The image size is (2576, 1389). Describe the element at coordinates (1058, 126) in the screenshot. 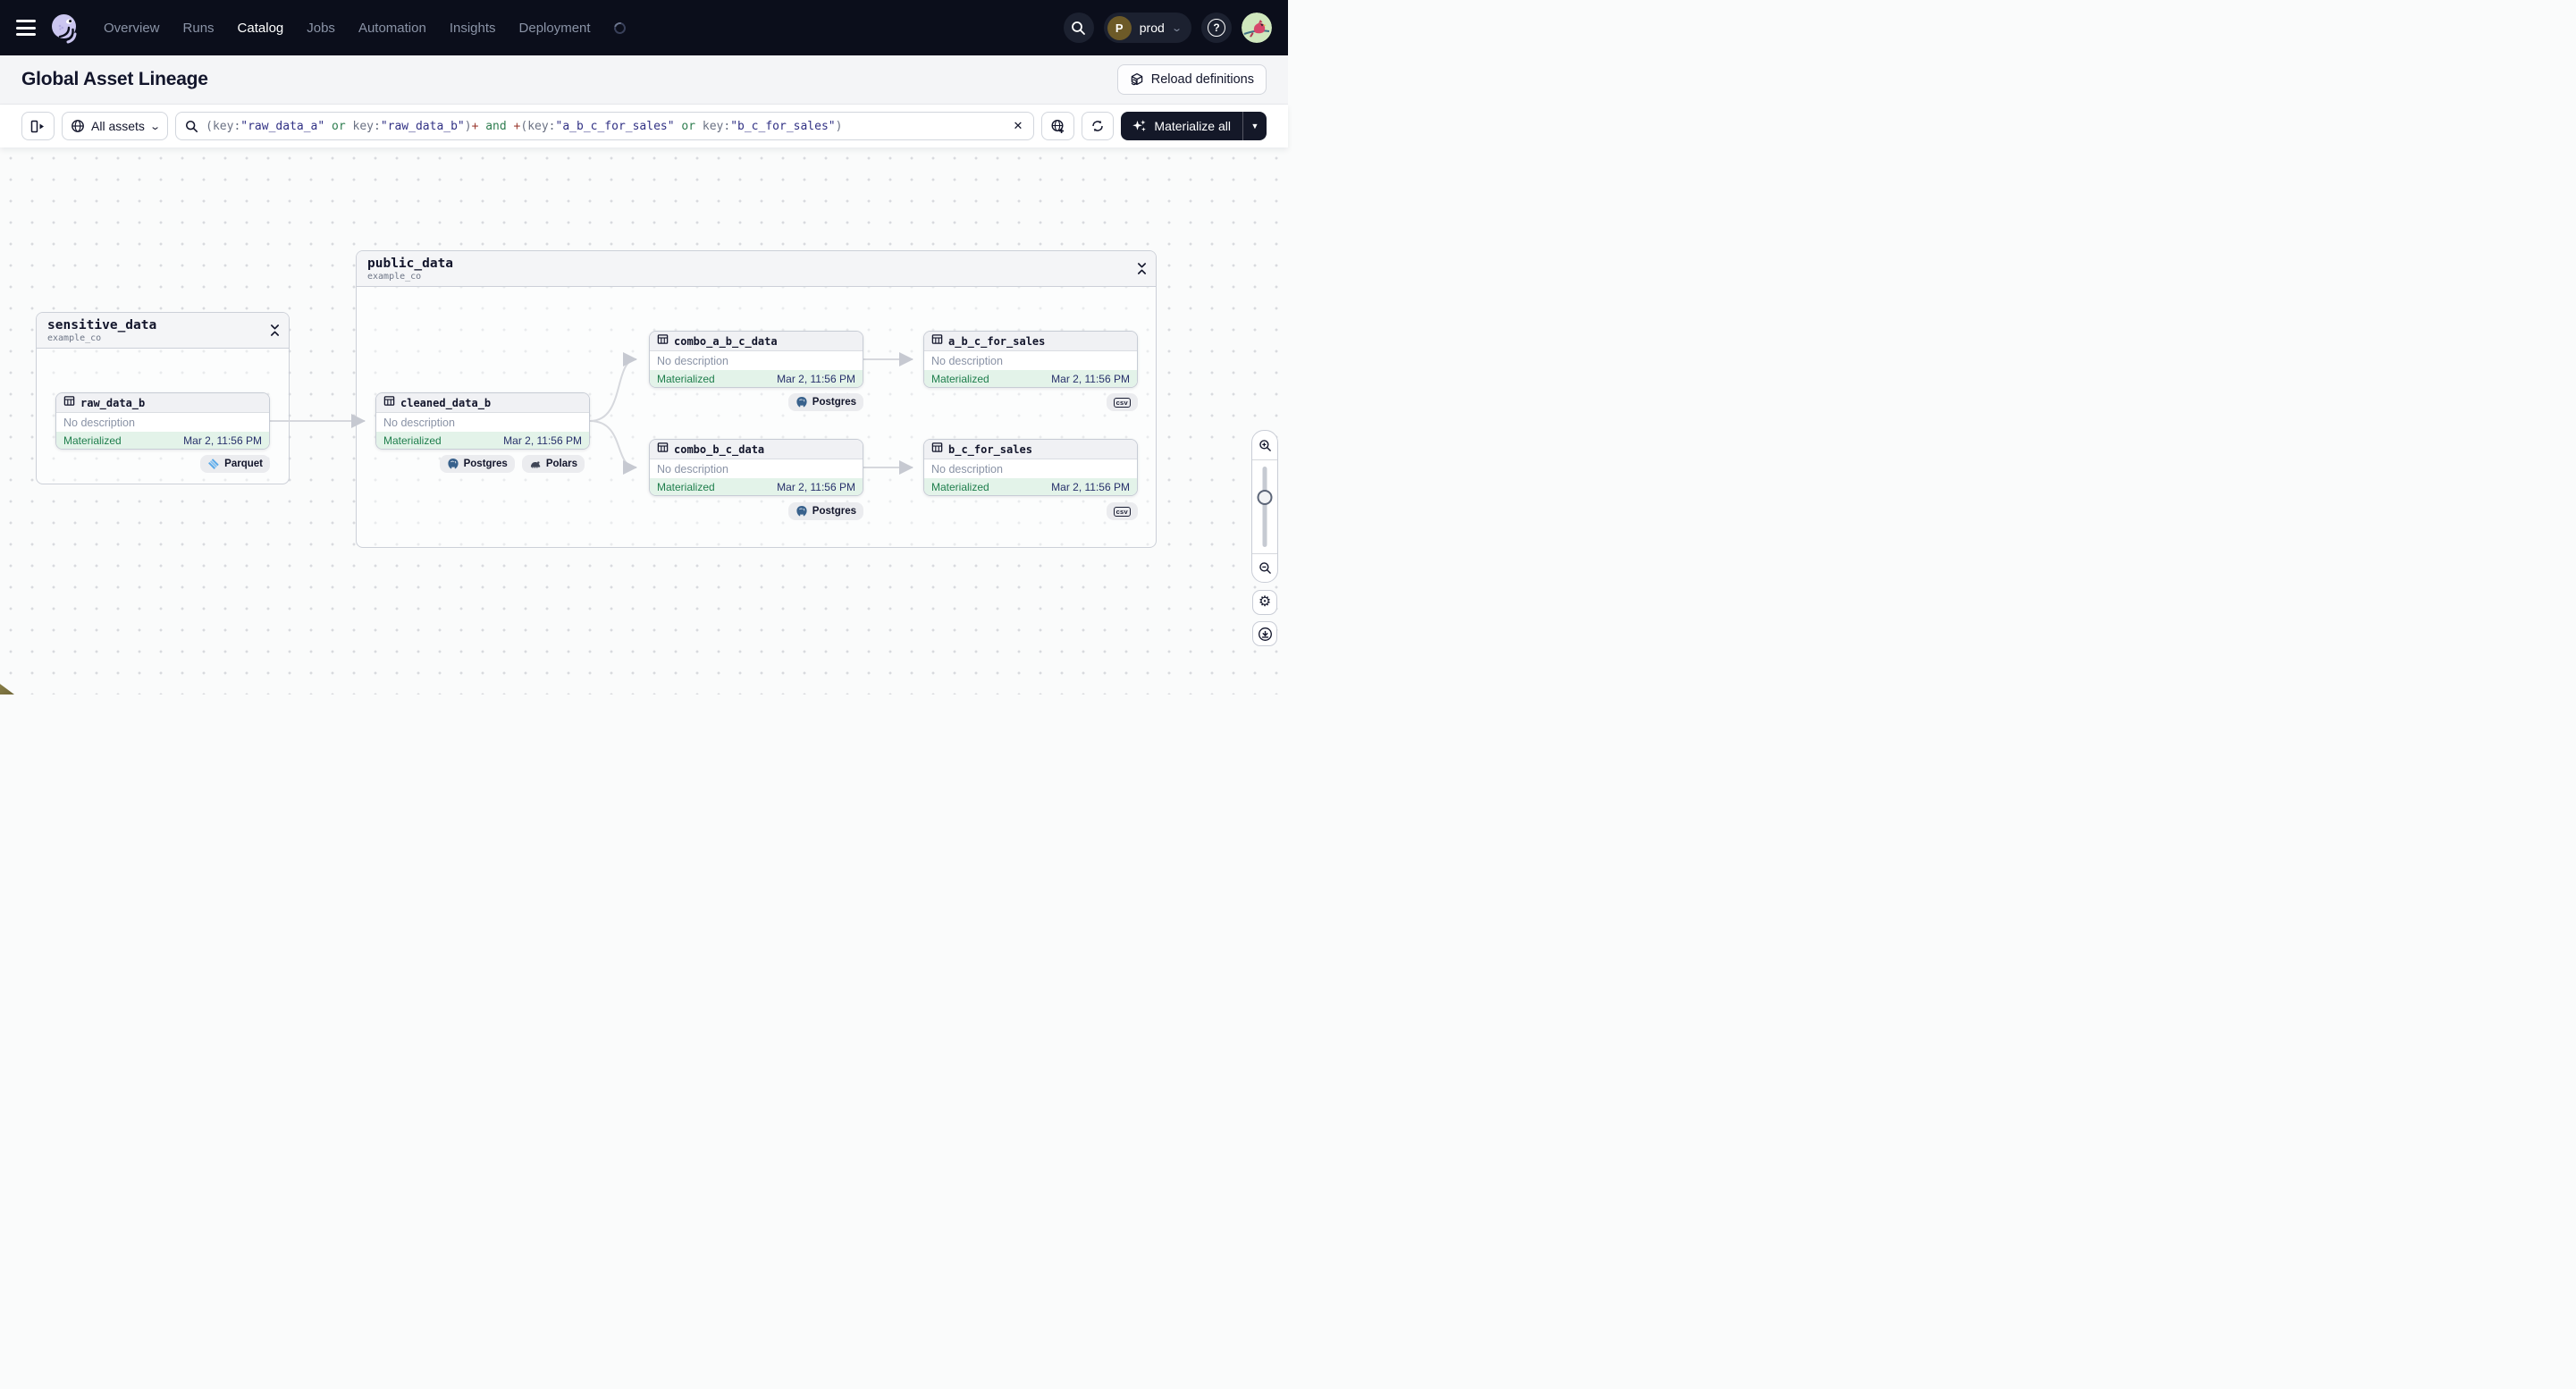

I see `filter-to-selection-button` at that location.